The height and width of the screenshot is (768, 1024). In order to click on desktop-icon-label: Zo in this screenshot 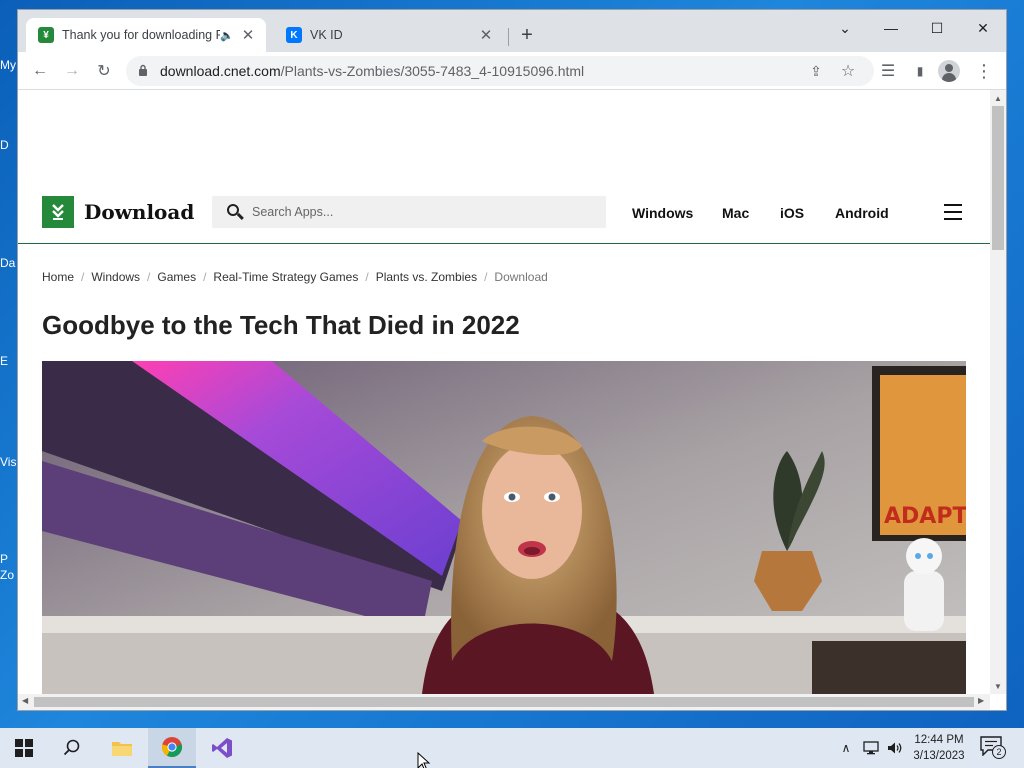, I will do `click(9, 575)`.